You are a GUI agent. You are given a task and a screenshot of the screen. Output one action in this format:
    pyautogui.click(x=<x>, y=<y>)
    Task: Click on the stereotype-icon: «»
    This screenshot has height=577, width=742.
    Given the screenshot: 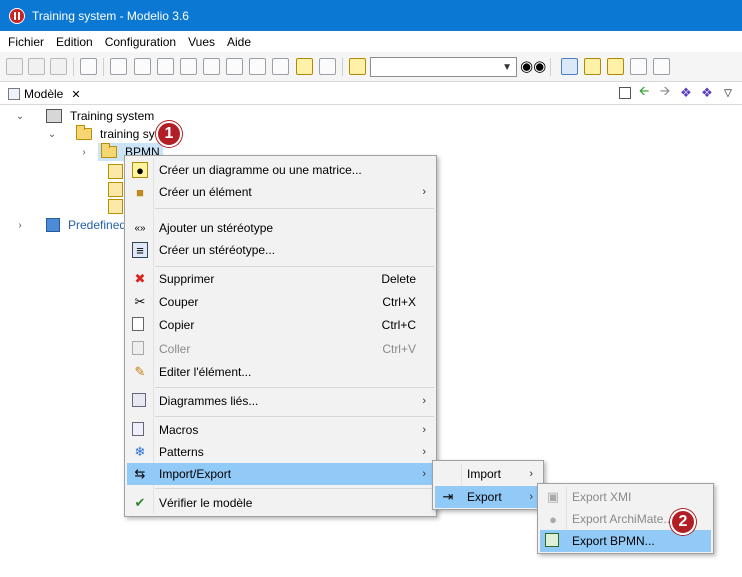 What is the action you would take?
    pyautogui.click(x=140, y=228)
    